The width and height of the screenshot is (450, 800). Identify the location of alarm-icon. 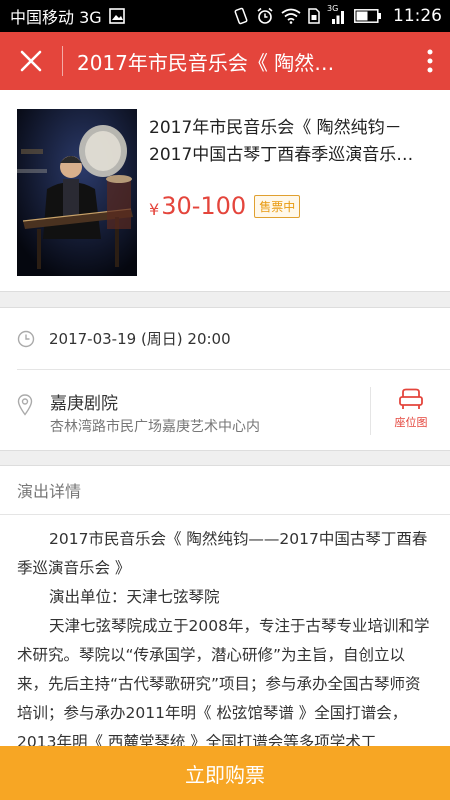
(265, 16).